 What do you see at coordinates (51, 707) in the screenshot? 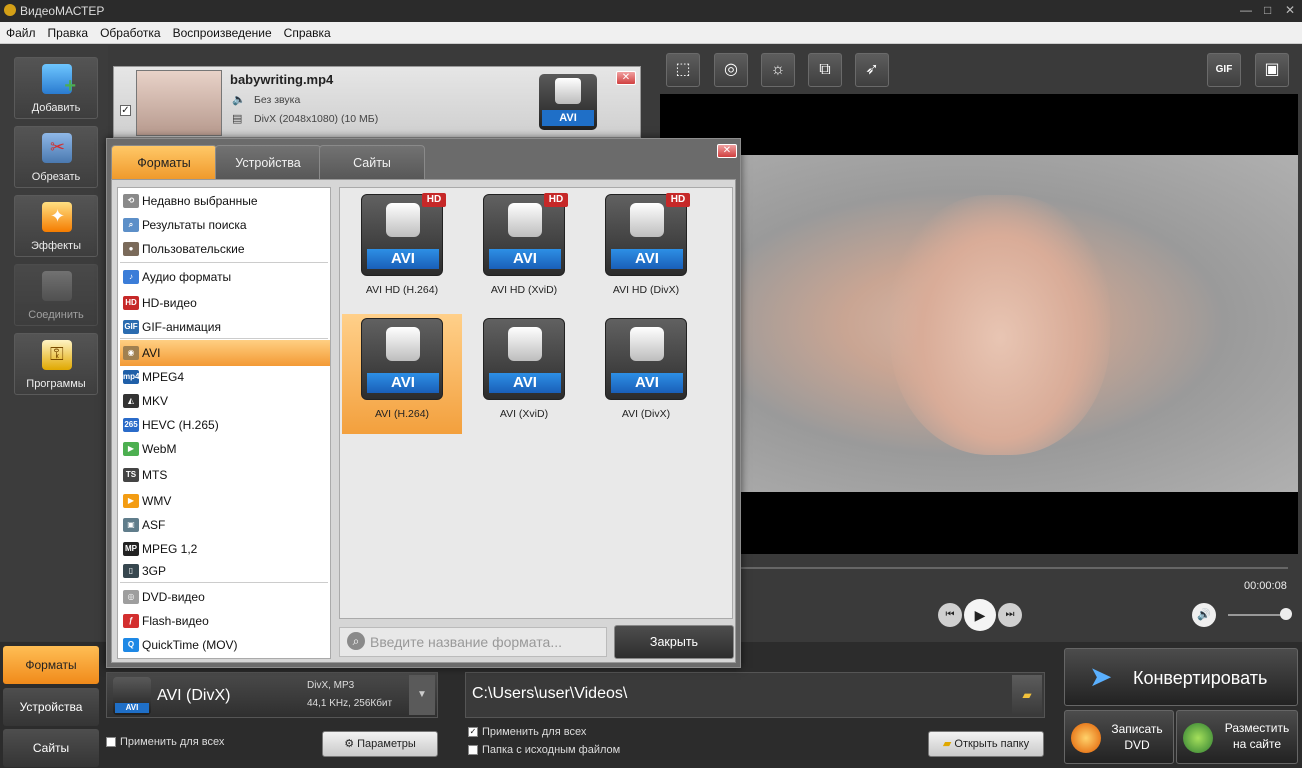
I see `bottom-tab-devices: Устройства` at bounding box center [51, 707].